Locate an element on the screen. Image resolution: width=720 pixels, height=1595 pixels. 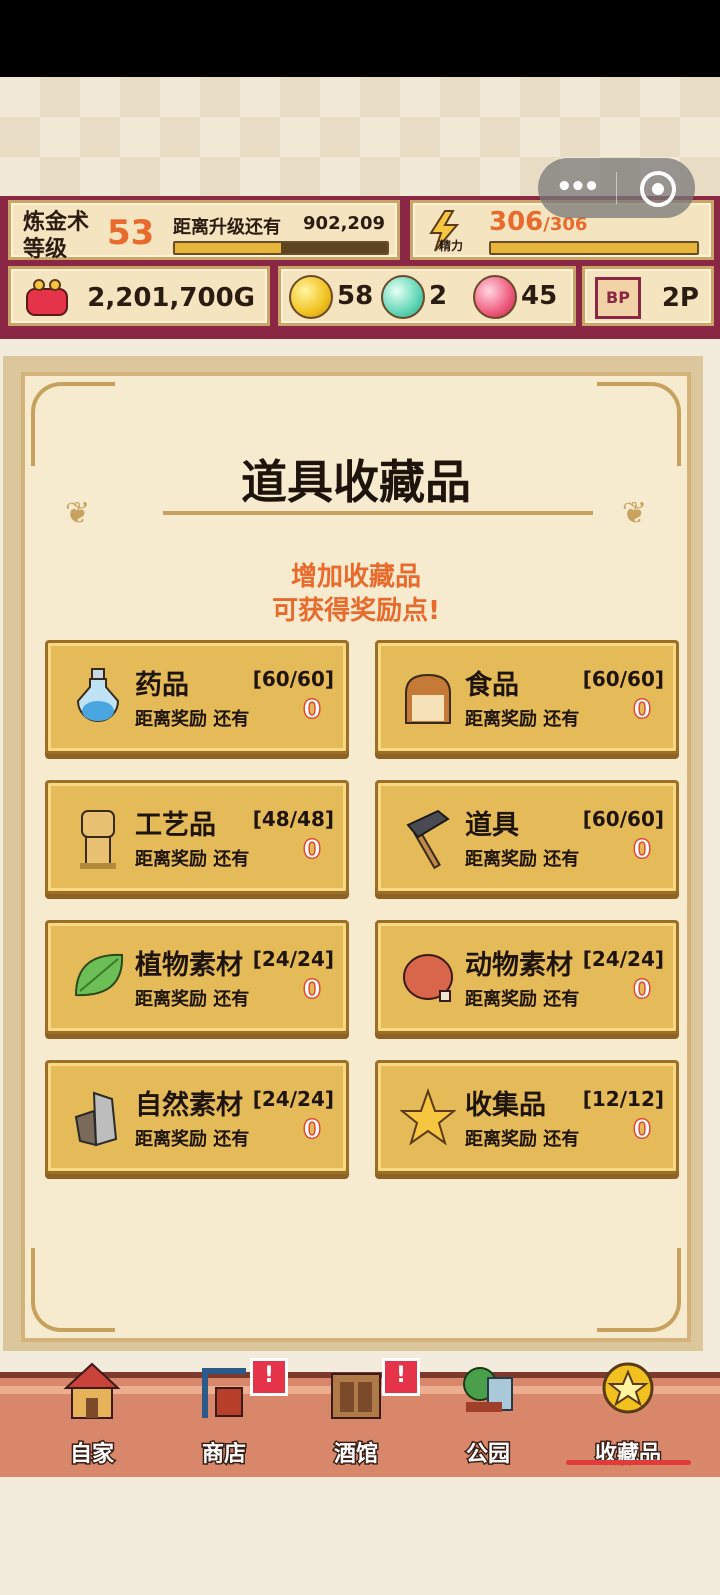
purse-icon is located at coordinates (47, 297).